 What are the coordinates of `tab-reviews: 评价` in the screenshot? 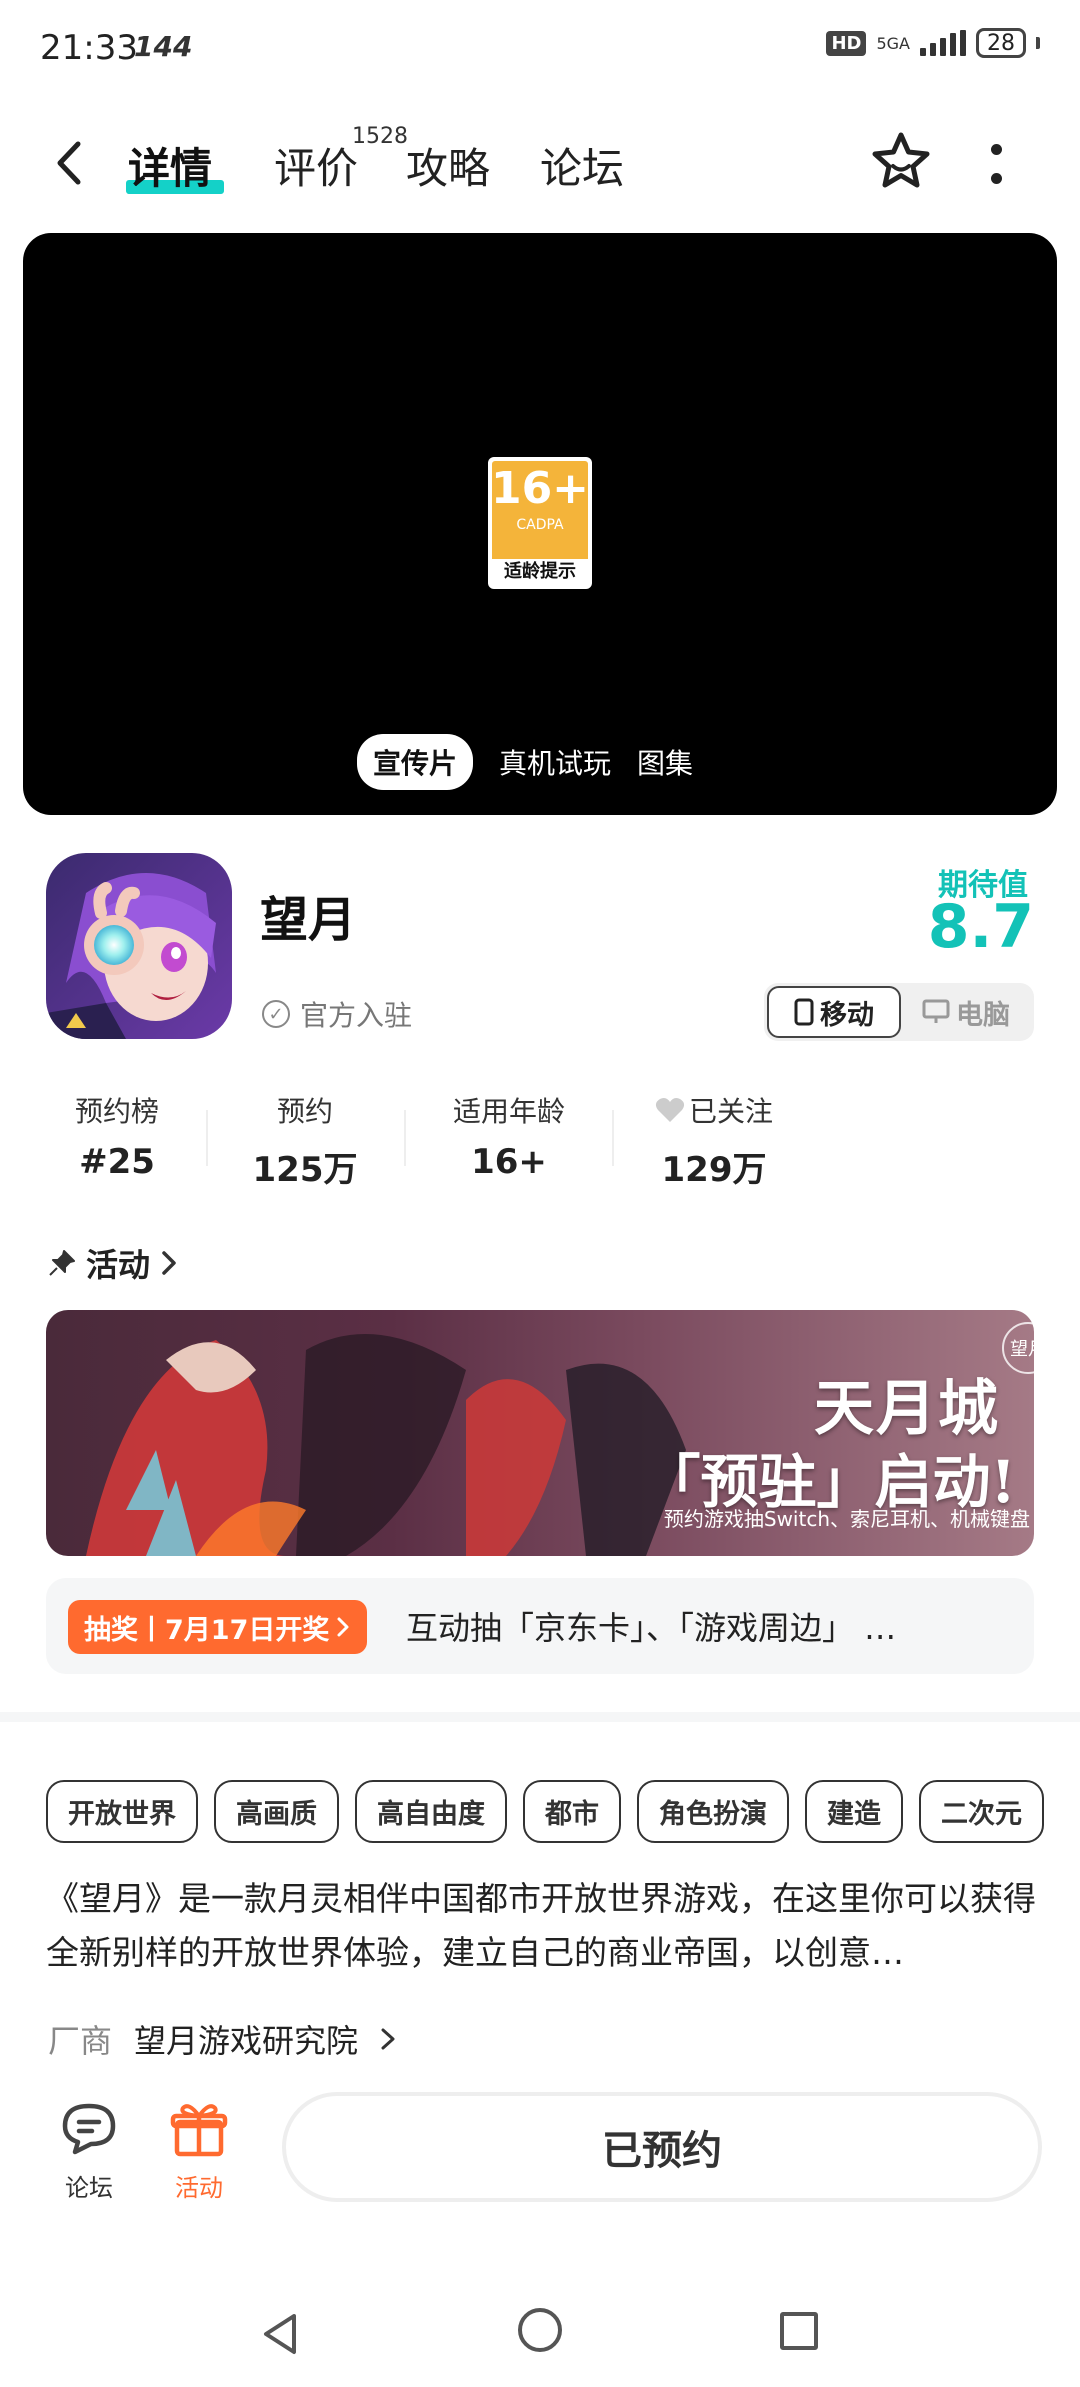 It's located at (316, 165).